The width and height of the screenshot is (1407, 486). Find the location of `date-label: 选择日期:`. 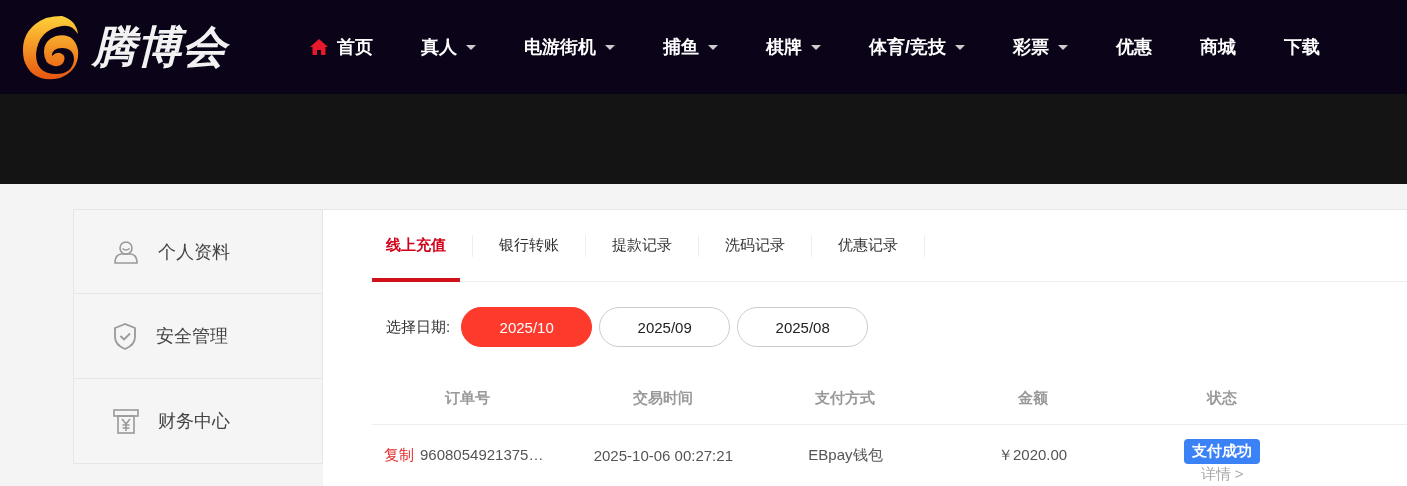

date-label: 选择日期: is located at coordinates (418, 327).